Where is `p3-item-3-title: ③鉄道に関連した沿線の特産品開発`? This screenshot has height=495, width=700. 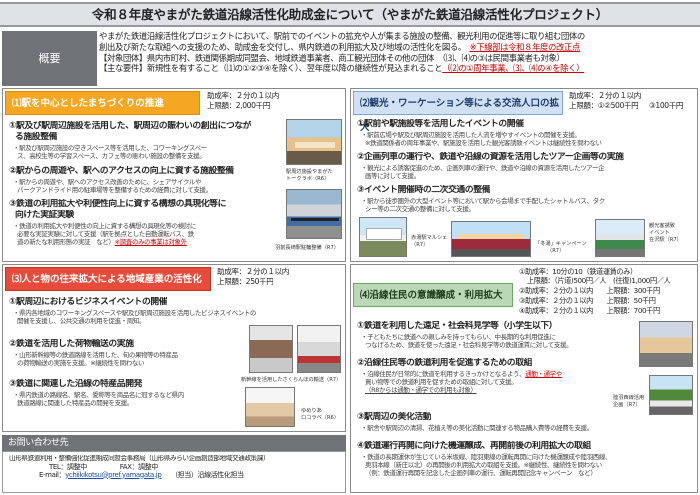 p3-item-3-title: ③鉄道に関連した沿線の特産品開発 is located at coordinates (76, 384).